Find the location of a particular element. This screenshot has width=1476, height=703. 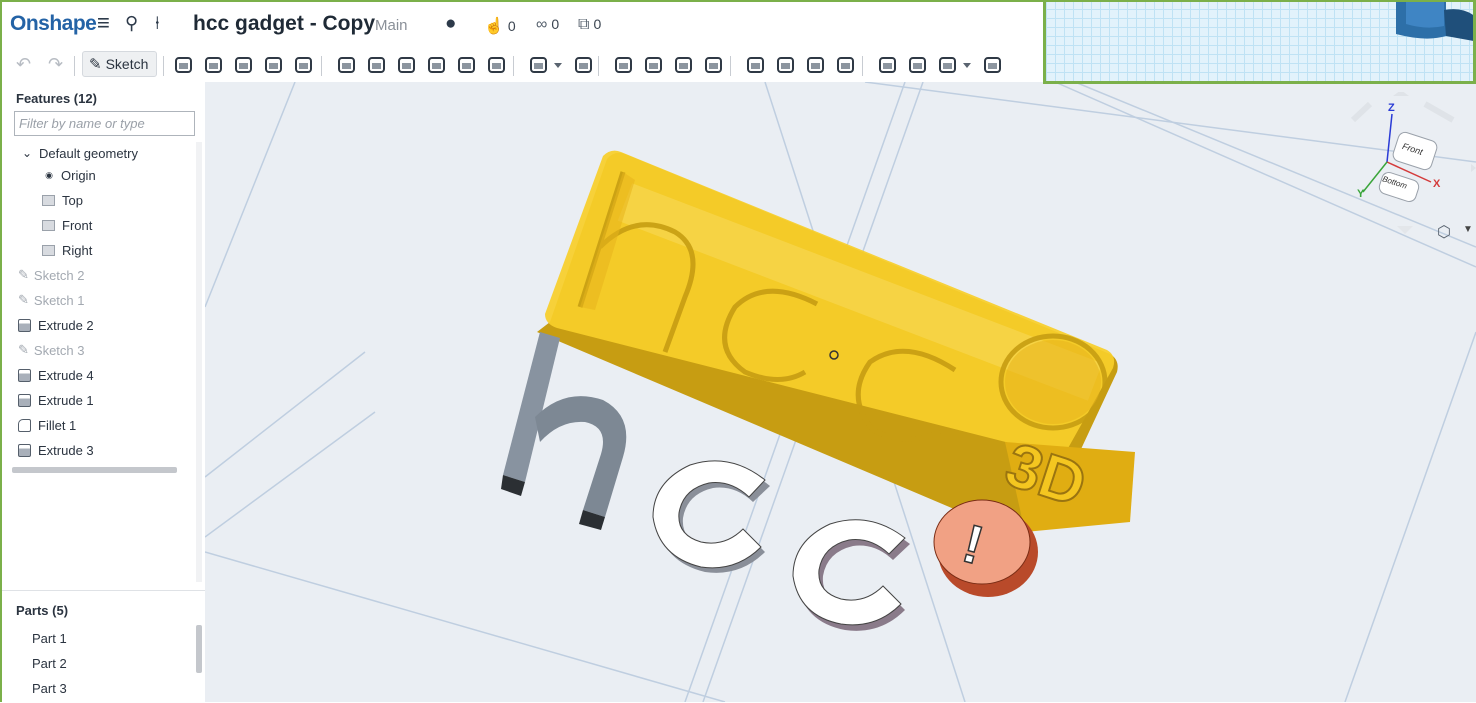

history-icon is located at coordinates (993, 65).